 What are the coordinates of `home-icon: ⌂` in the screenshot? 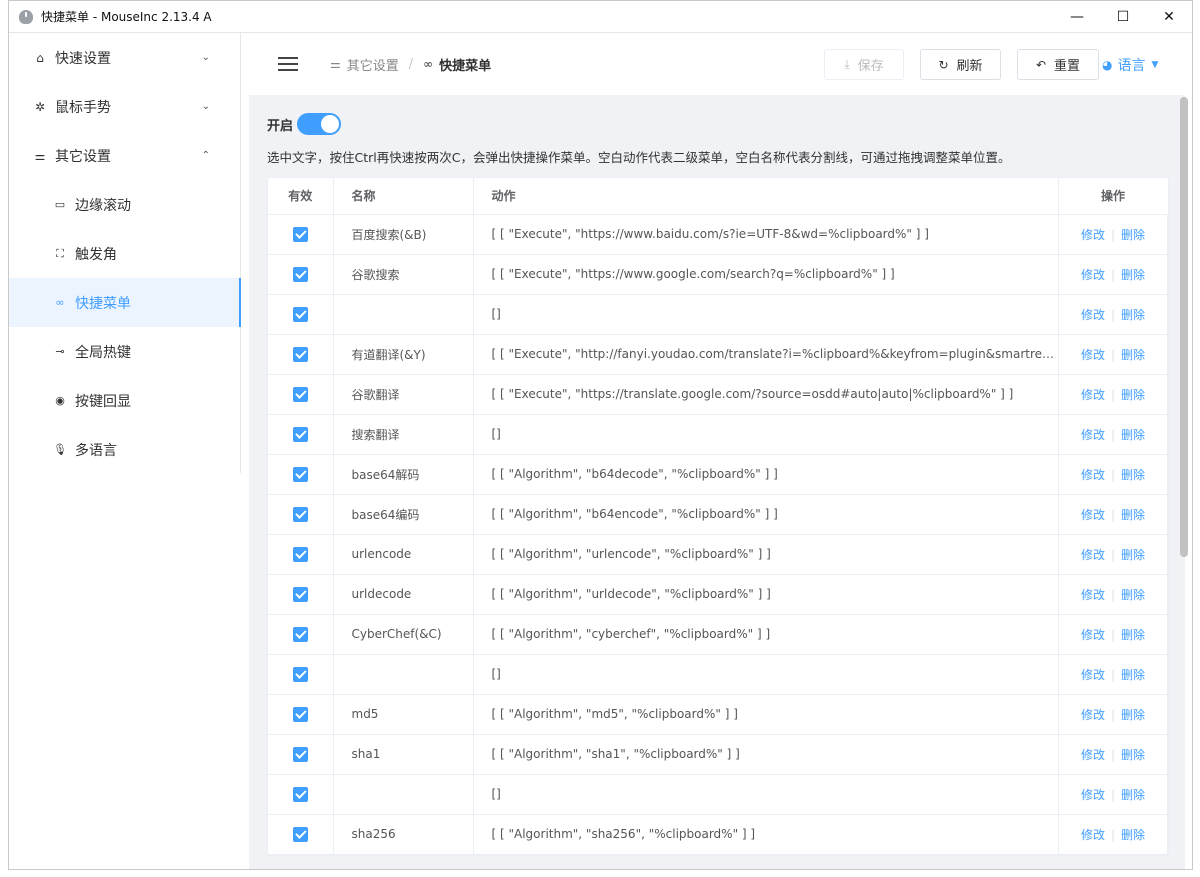 It's located at (40, 57).